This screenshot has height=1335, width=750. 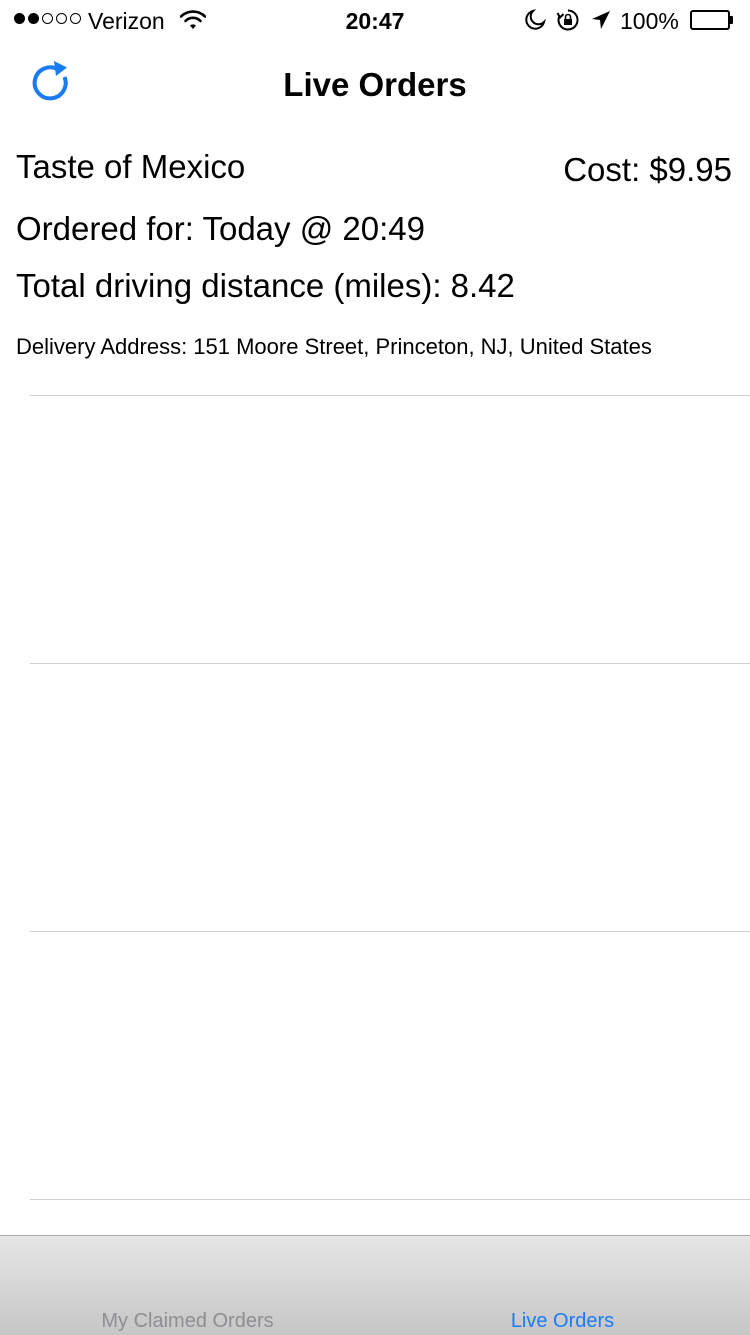 I want to click on driving-distance: Total driving distance (miles): 8.42, so click(x=265, y=285).